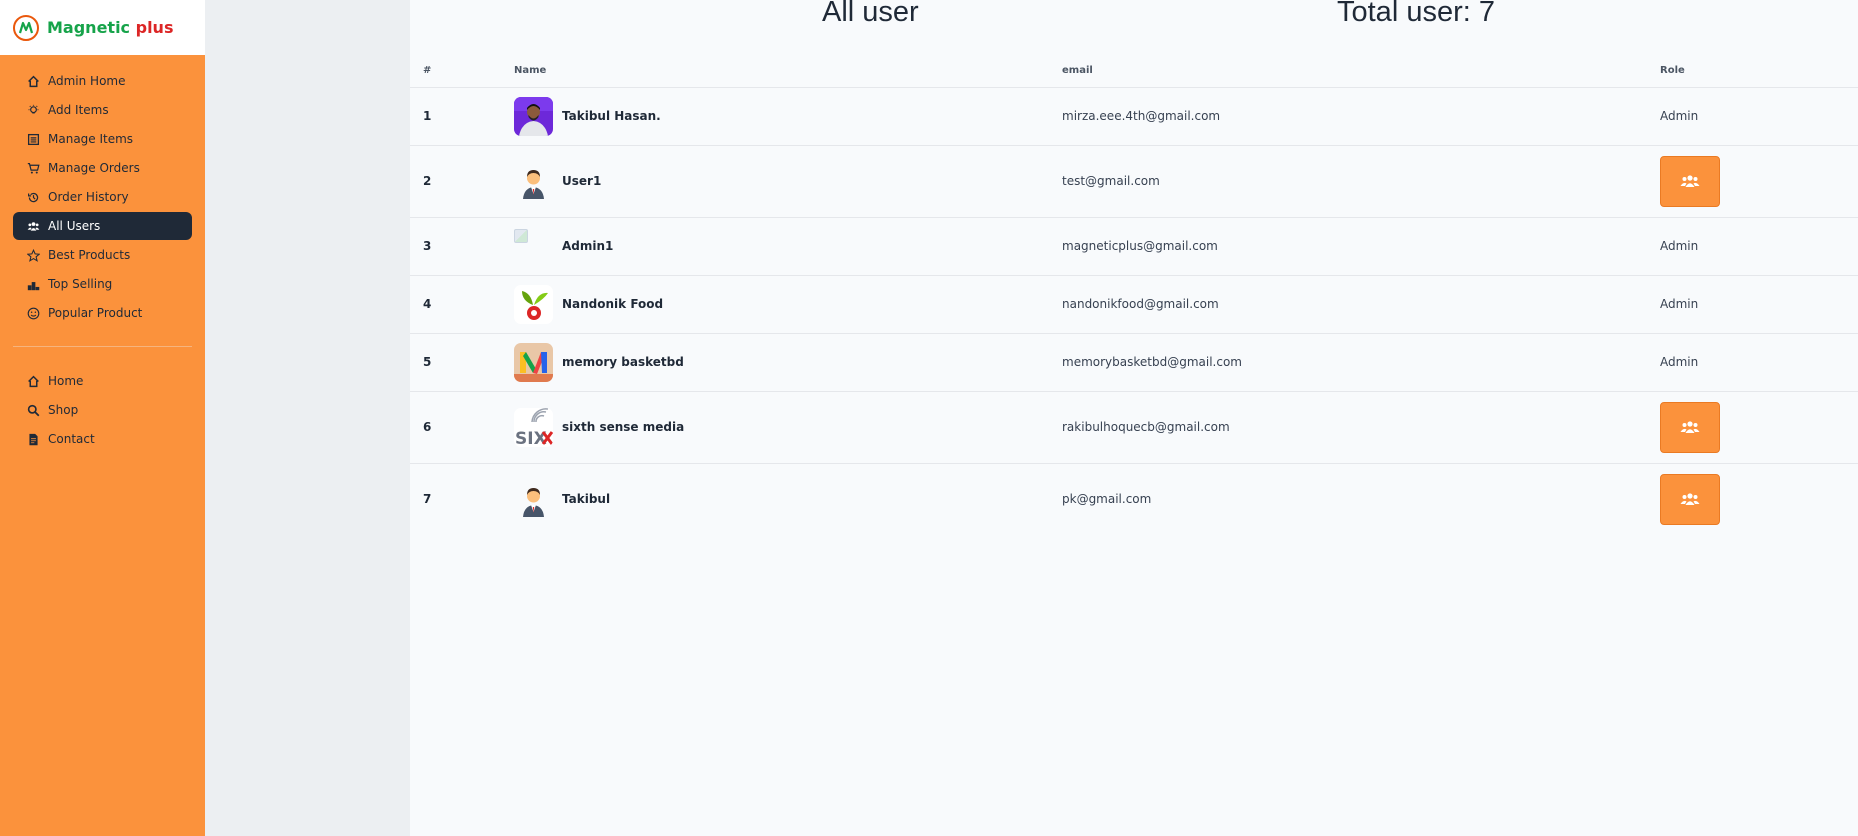 The image size is (1858, 836). Describe the element at coordinates (1140, 246) in the screenshot. I see `user-email: magneticplus@gmail.com` at that location.